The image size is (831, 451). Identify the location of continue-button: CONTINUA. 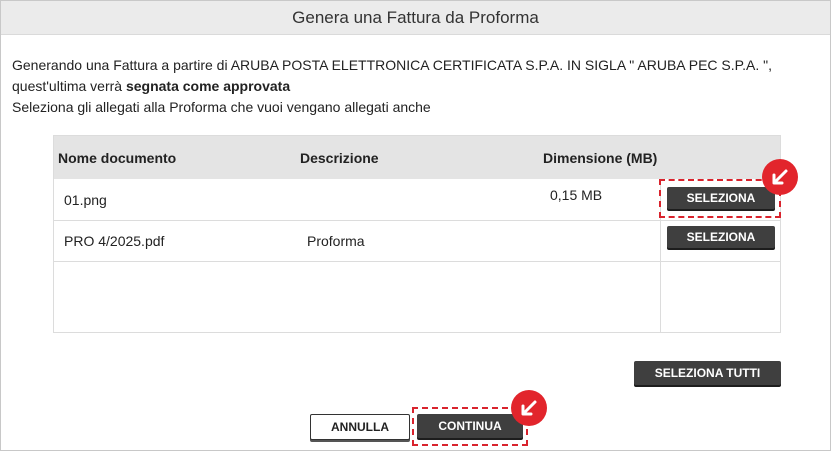
(470, 426).